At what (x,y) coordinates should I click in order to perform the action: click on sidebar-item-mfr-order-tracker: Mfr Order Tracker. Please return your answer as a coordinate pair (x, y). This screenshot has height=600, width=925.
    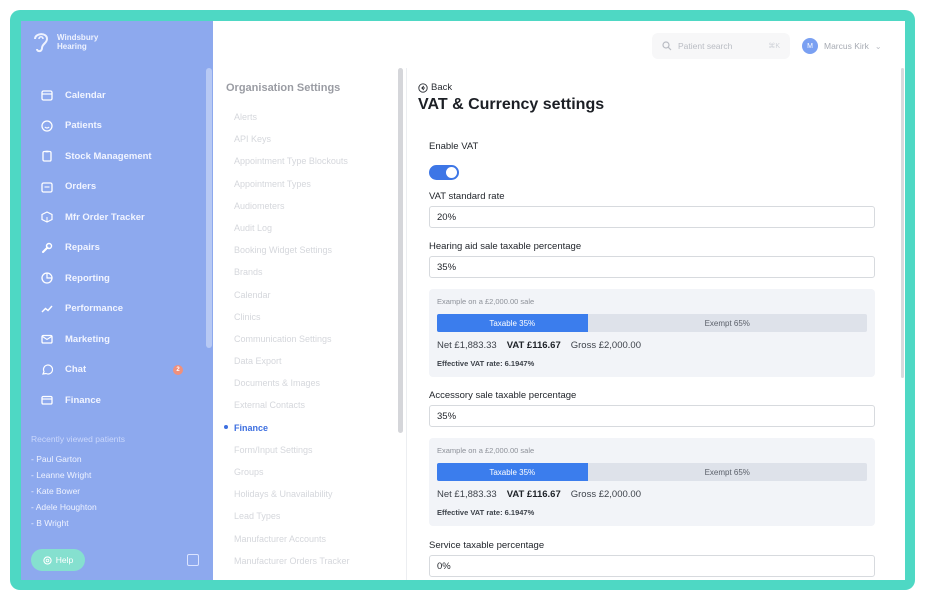
    Looking at the image, I should click on (117, 217).